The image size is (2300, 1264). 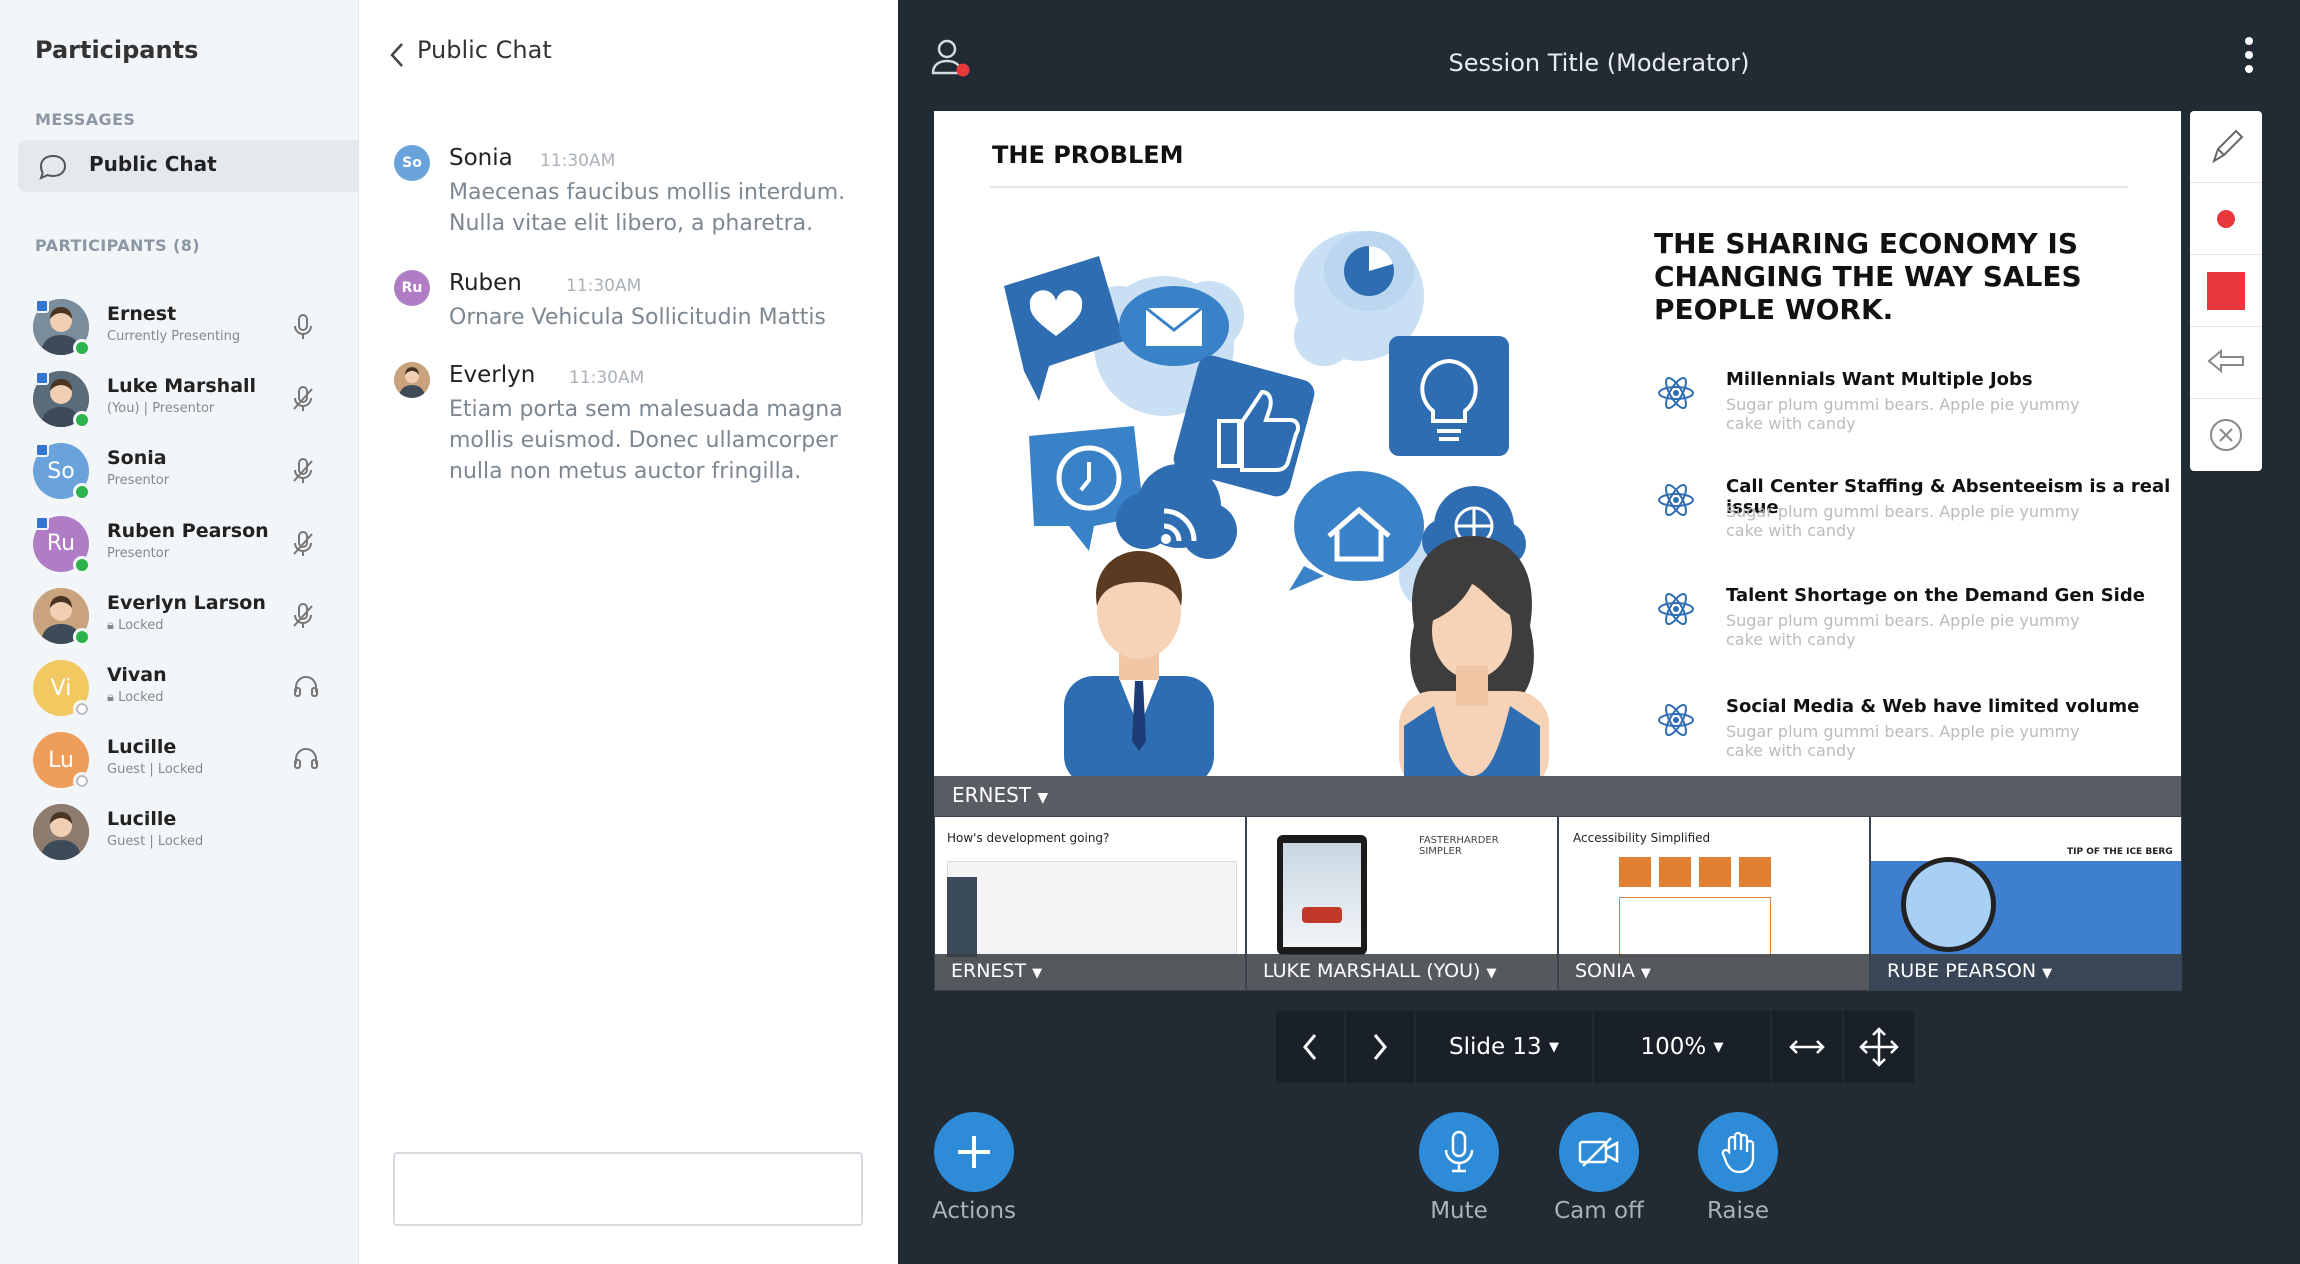 I want to click on participant-row: Everlyn Larson 🔒︎ Locked, so click(x=179, y=616).